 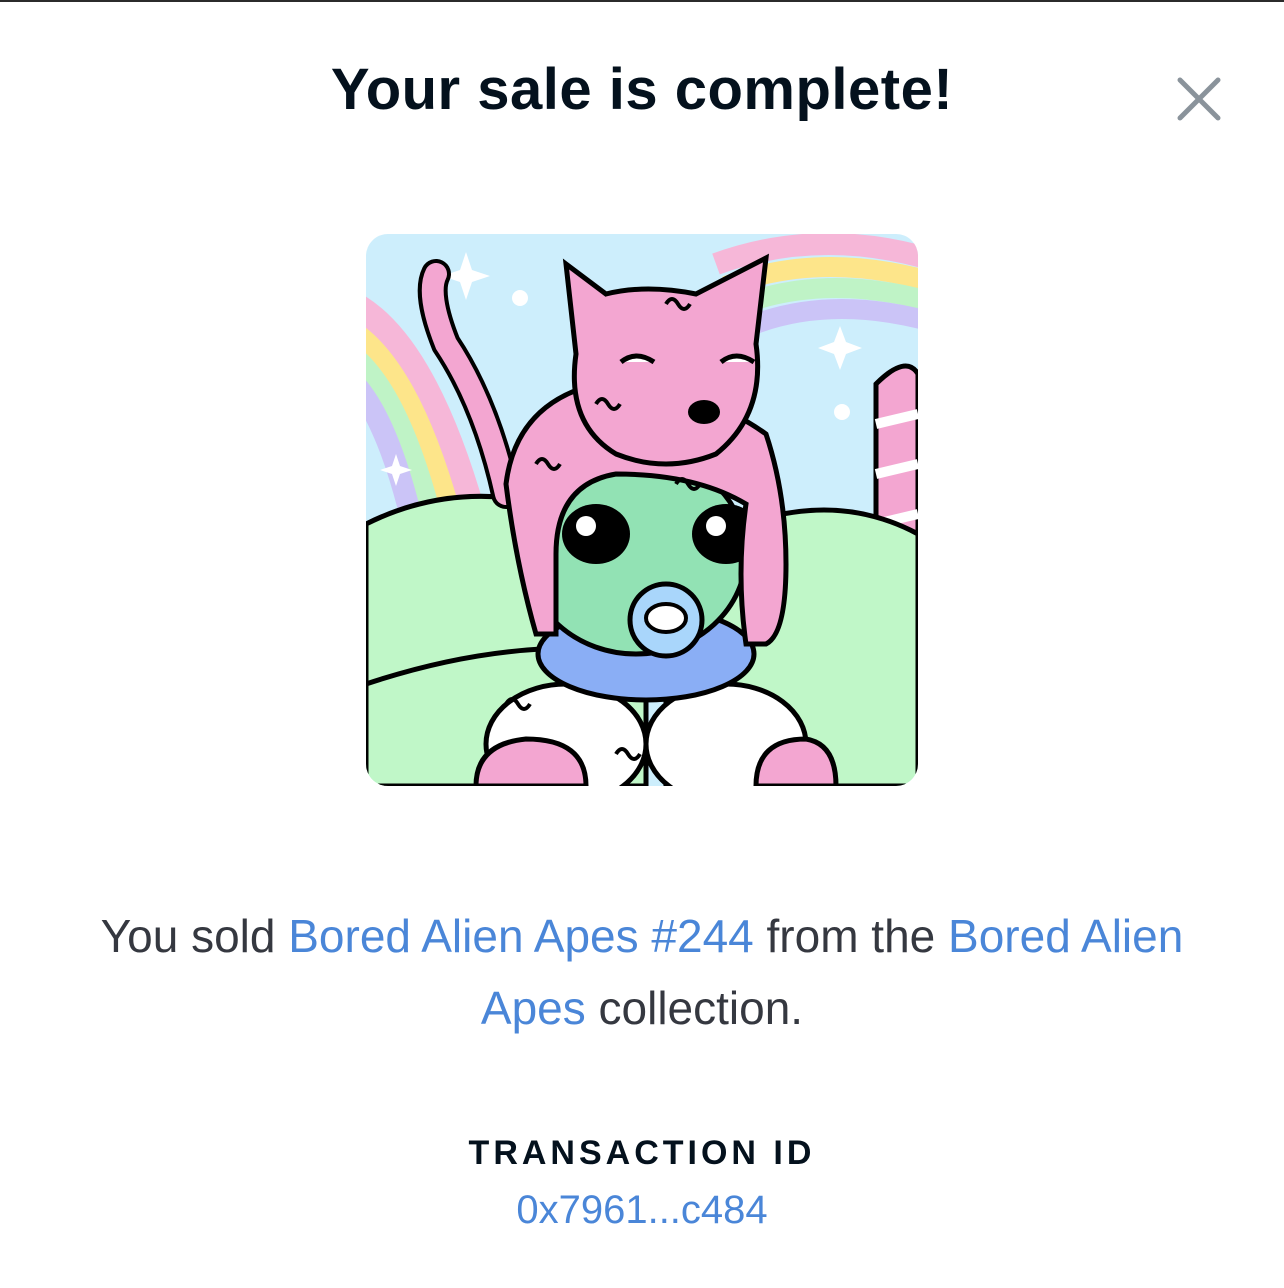 I want to click on message-prefix: You sold, so click(x=194, y=936).